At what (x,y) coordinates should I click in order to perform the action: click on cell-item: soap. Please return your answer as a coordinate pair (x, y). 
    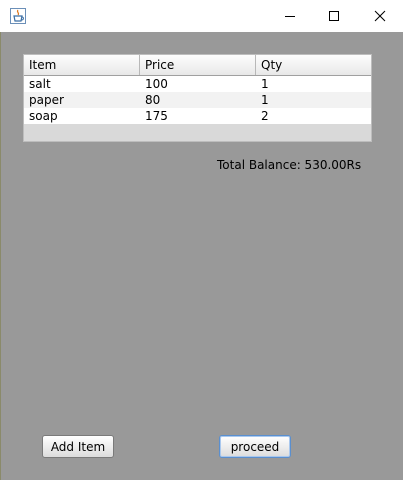
    Looking at the image, I should click on (43, 116).